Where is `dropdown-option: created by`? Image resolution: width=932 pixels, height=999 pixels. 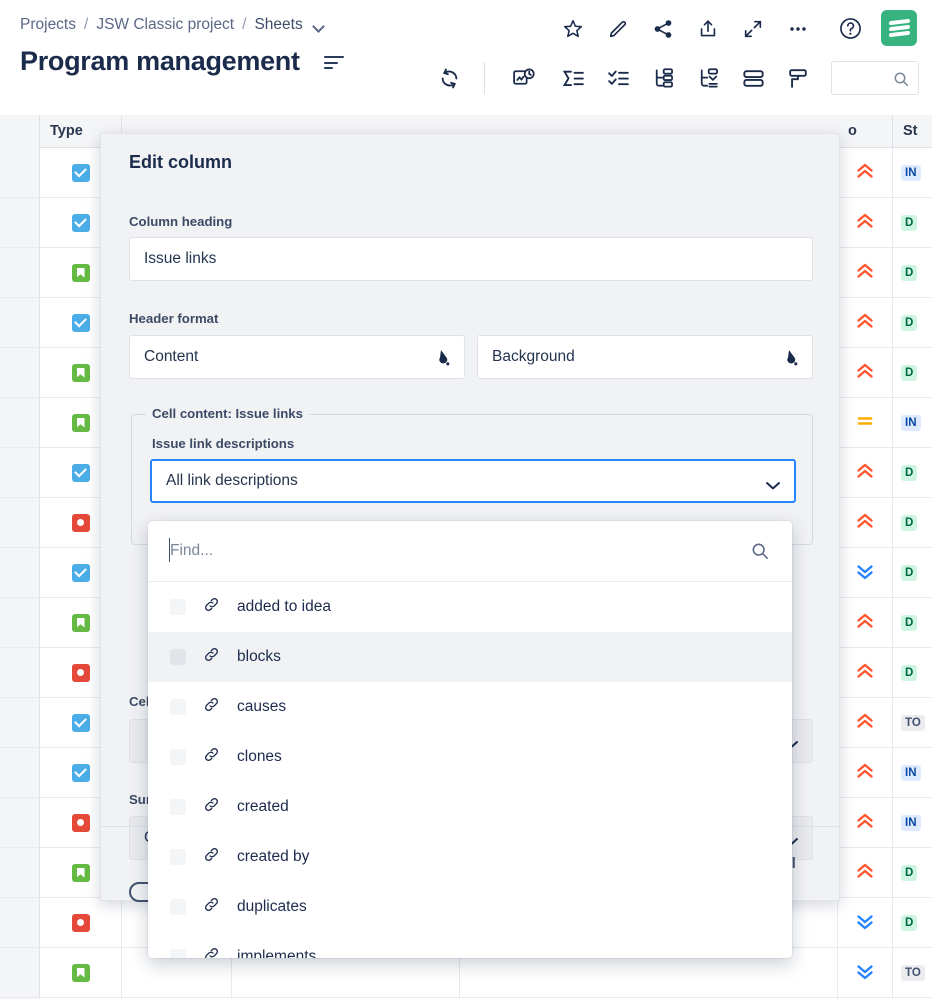
dropdown-option: created by is located at coordinates (470, 857).